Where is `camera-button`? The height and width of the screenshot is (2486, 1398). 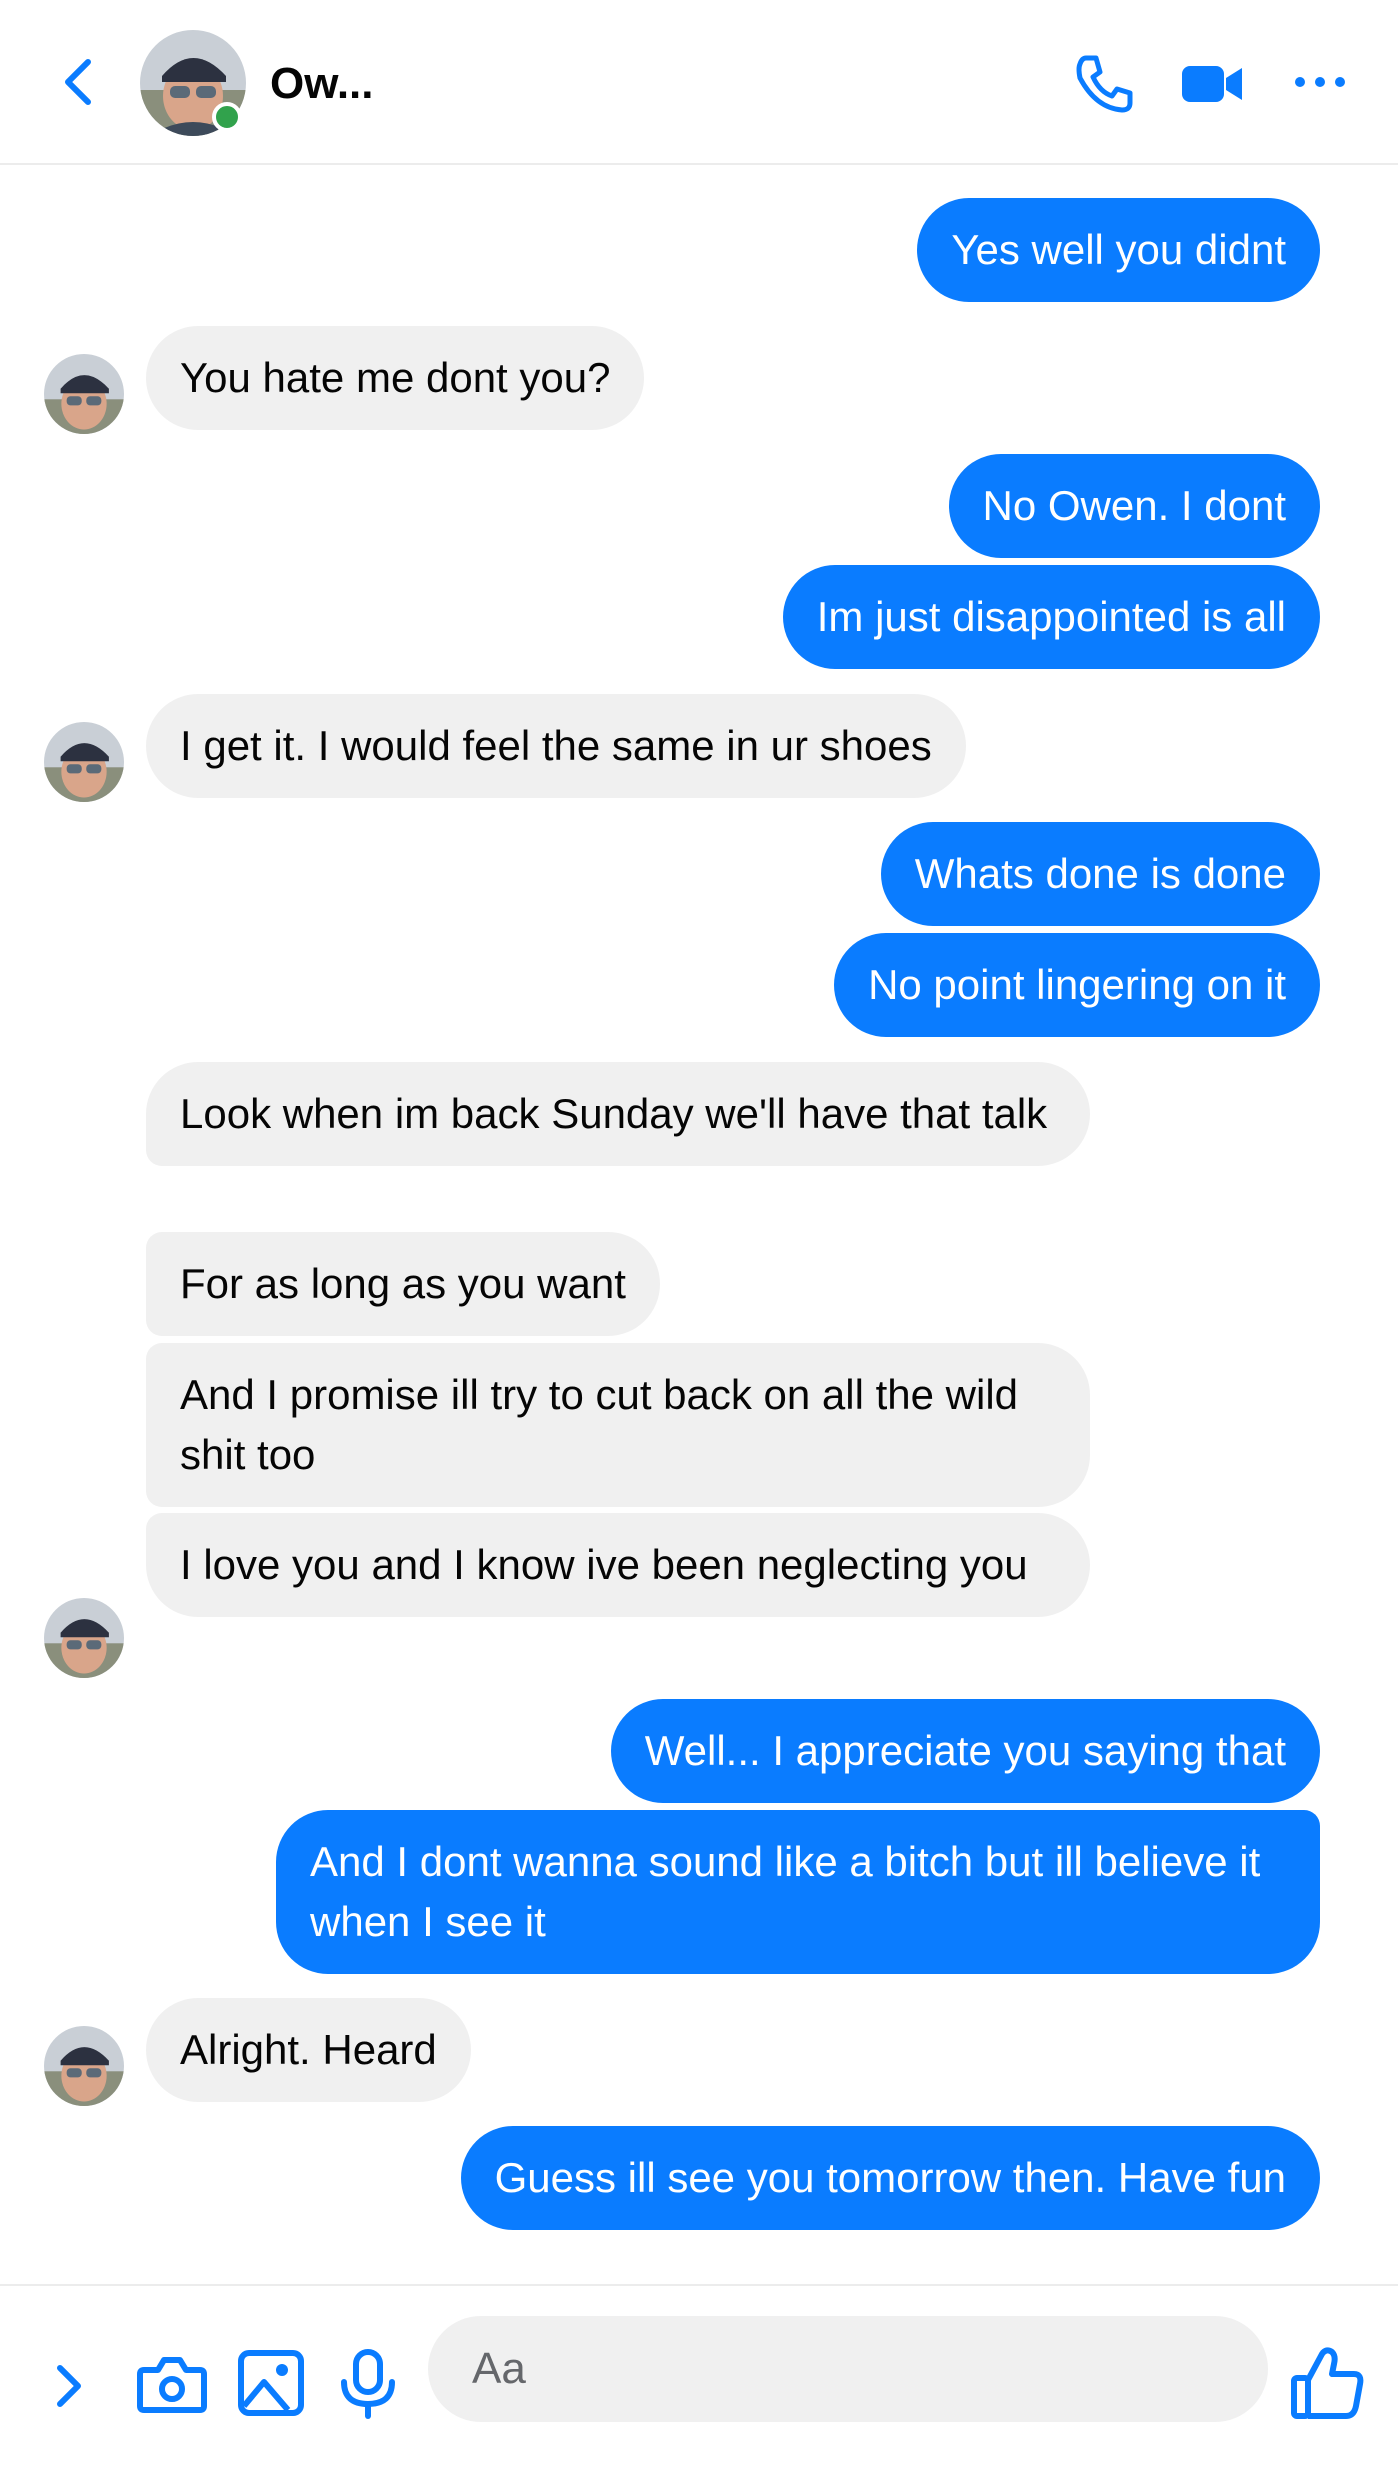 camera-button is located at coordinates (172, 2384).